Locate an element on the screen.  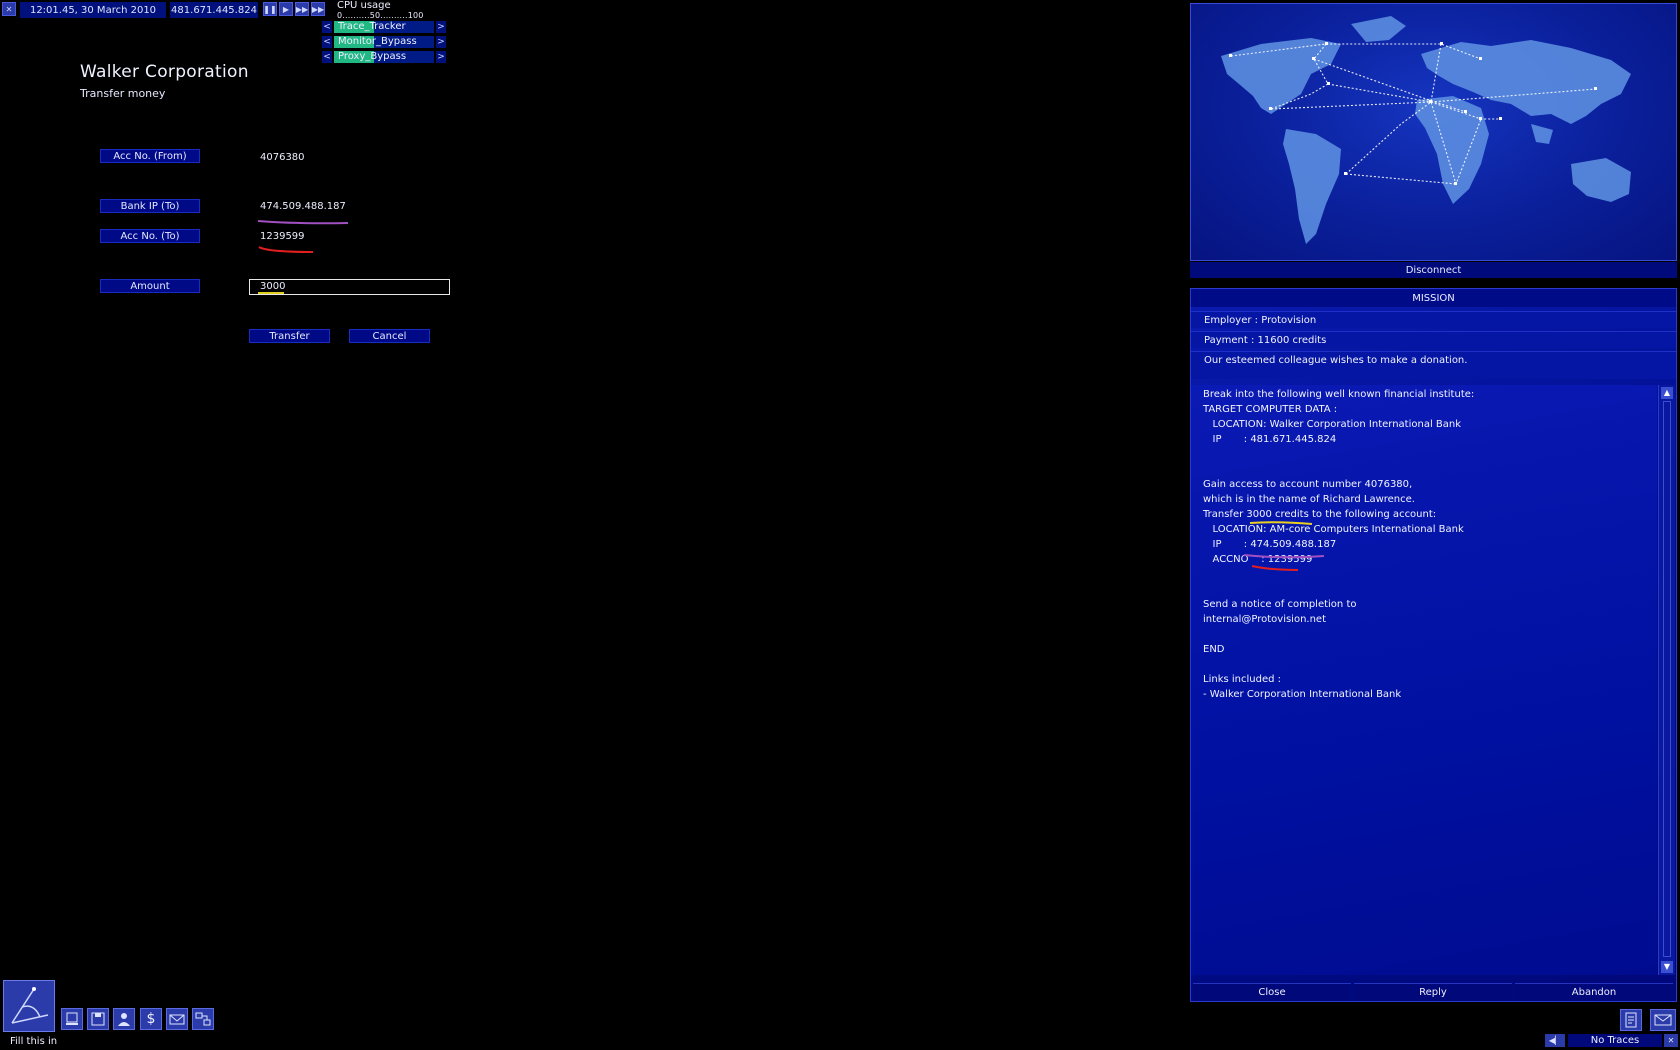
transfer-button: Transfer is located at coordinates (289, 336).